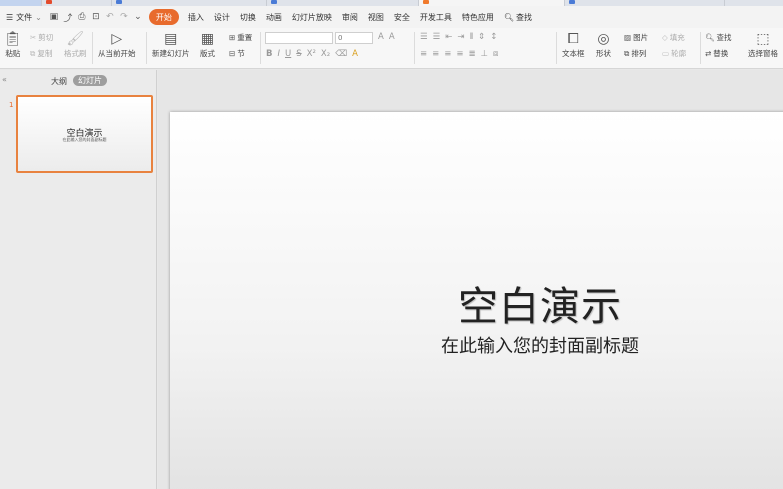 The height and width of the screenshot is (489, 783). Describe the element at coordinates (635, 53) in the screenshot. I see `arrange-button: ⧉ 排列` at that location.